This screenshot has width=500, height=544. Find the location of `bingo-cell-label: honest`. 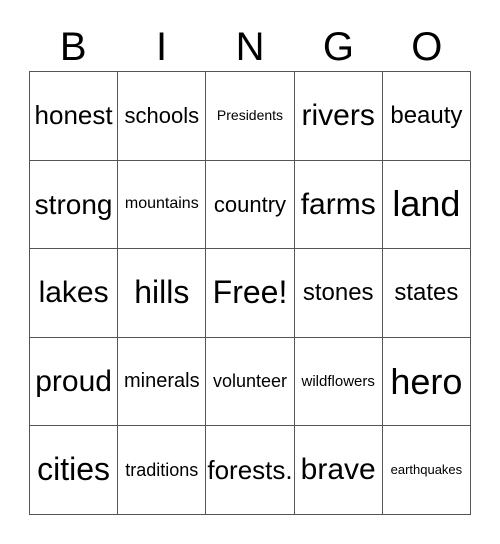

bingo-cell-label: honest is located at coordinates (73, 115).